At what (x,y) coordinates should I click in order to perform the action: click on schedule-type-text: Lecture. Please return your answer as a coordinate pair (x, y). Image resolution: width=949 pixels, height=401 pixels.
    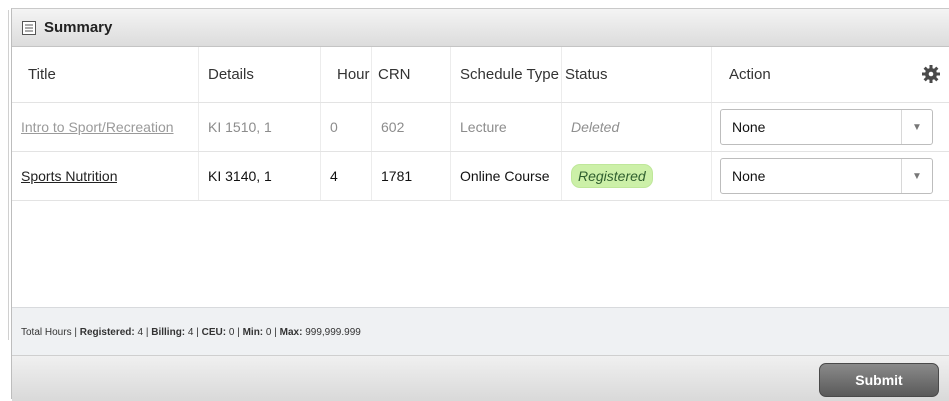
    Looking at the image, I should click on (483, 127).